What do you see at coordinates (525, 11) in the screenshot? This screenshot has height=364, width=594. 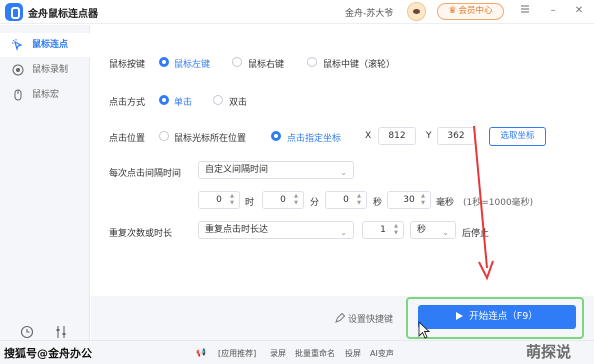 I see `settings-menu-icon` at bounding box center [525, 11].